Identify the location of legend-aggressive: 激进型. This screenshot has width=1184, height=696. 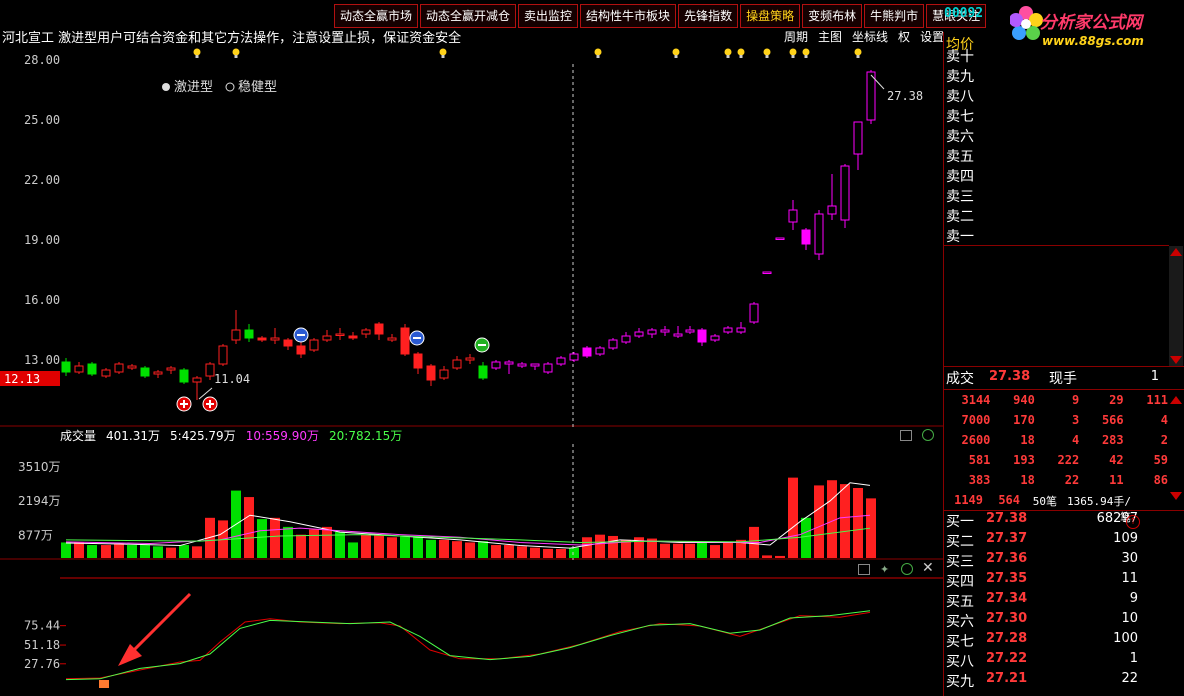
(193, 87).